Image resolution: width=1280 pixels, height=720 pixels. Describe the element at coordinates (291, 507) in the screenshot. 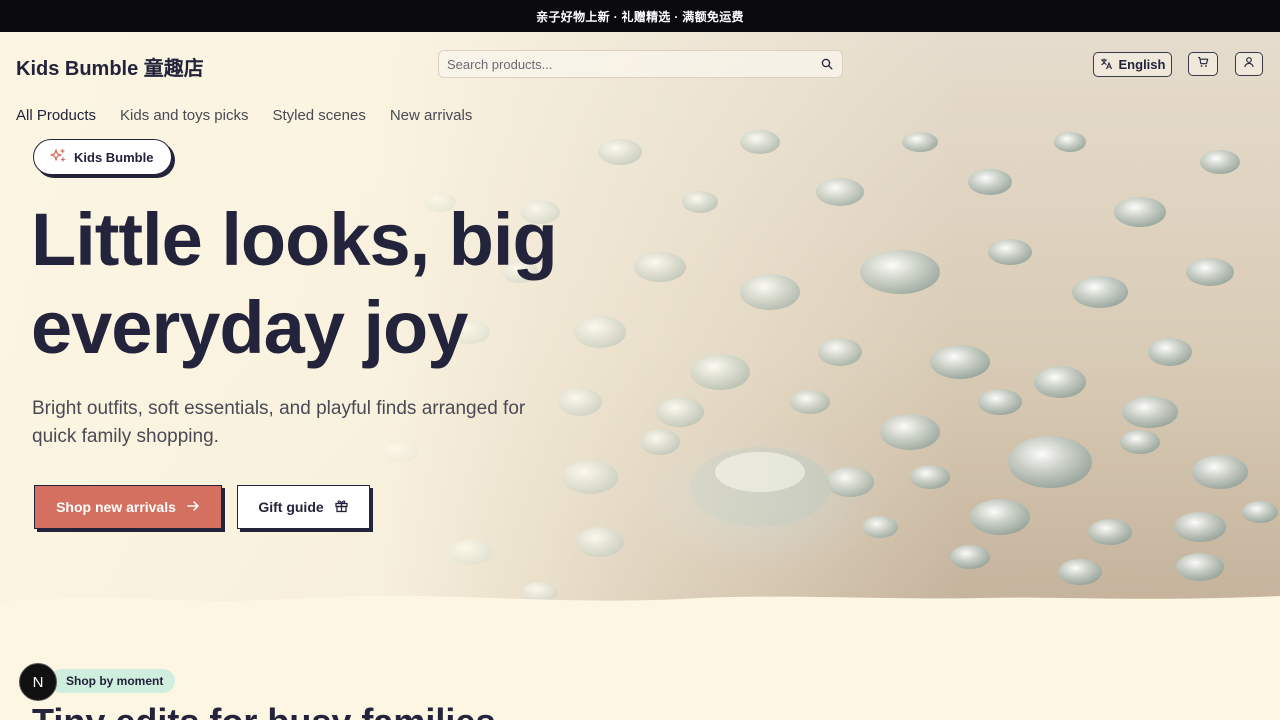

I see `gift-guide-label: Gift guide` at that location.